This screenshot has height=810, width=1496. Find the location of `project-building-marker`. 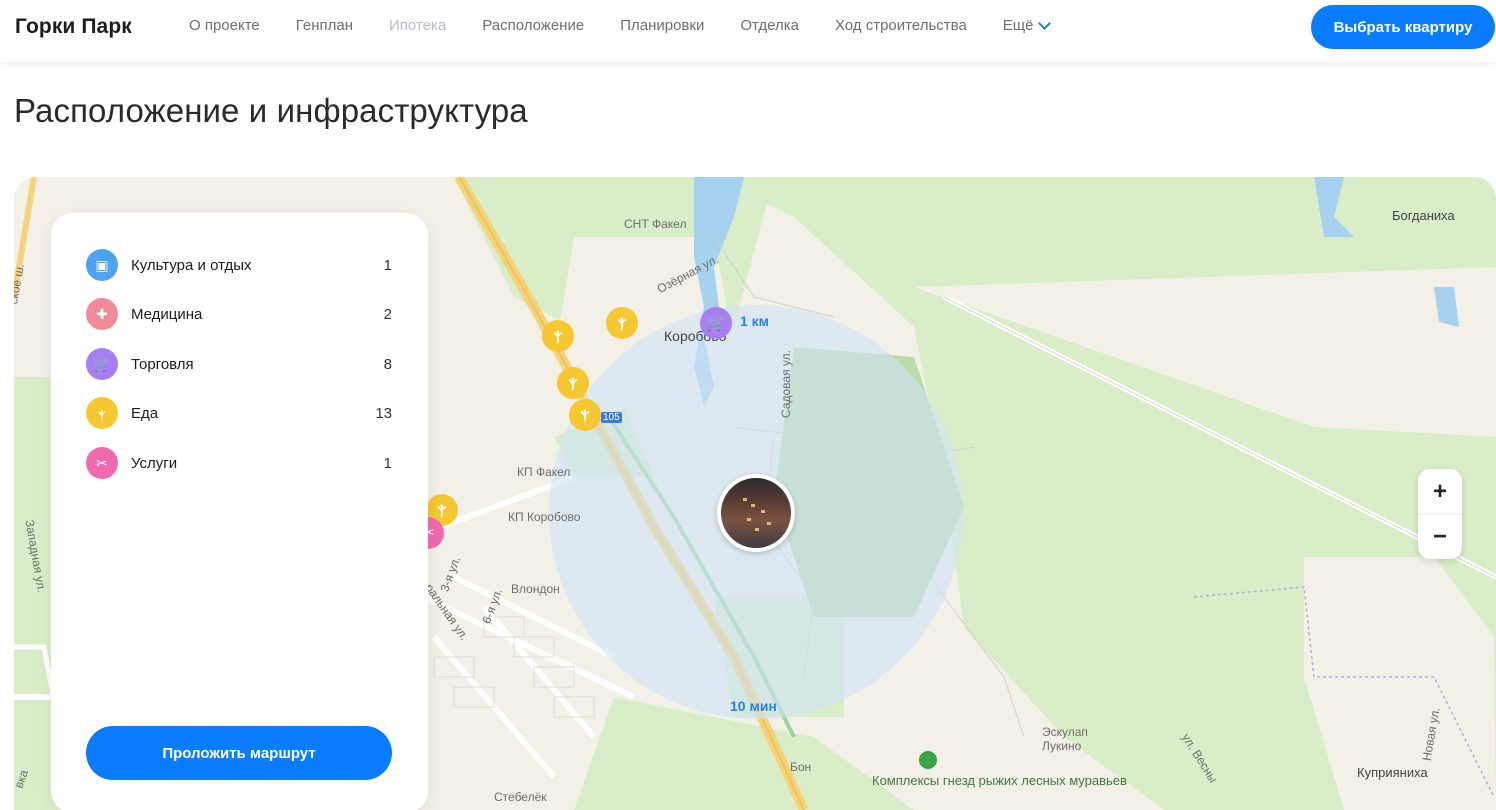

project-building-marker is located at coordinates (756, 513).